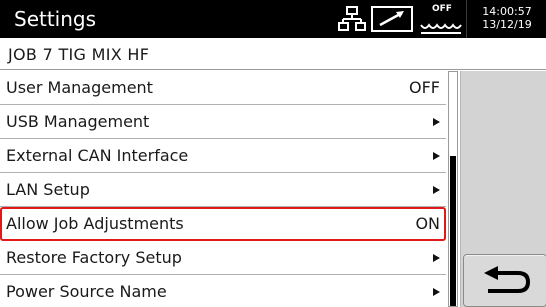 The image size is (546, 307). Describe the element at coordinates (392, 19) in the screenshot. I see `signal-icon` at that location.